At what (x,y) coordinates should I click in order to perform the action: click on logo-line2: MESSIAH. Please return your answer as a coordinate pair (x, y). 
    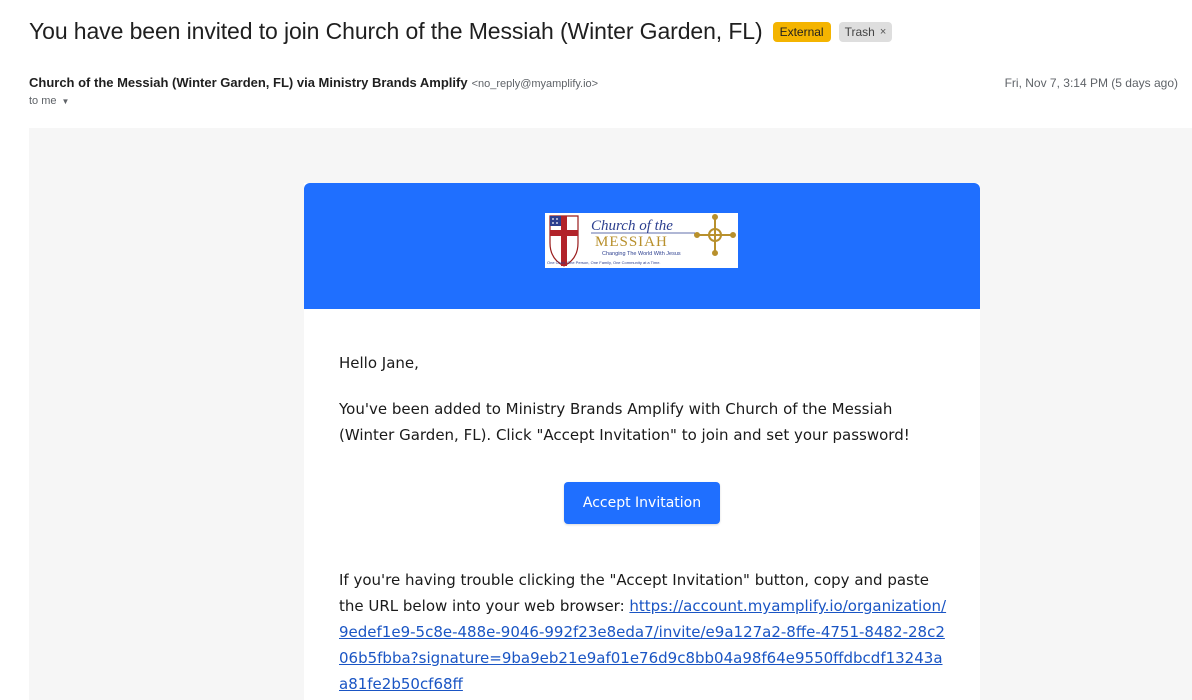
    Looking at the image, I should click on (631, 242).